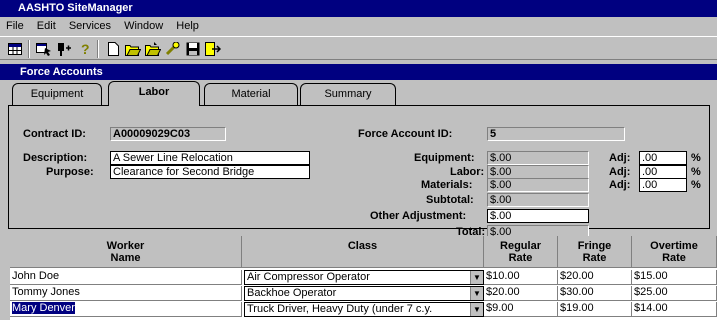 The image size is (717, 320). What do you see at coordinates (213, 49) in the screenshot?
I see `exit-icon` at bounding box center [213, 49].